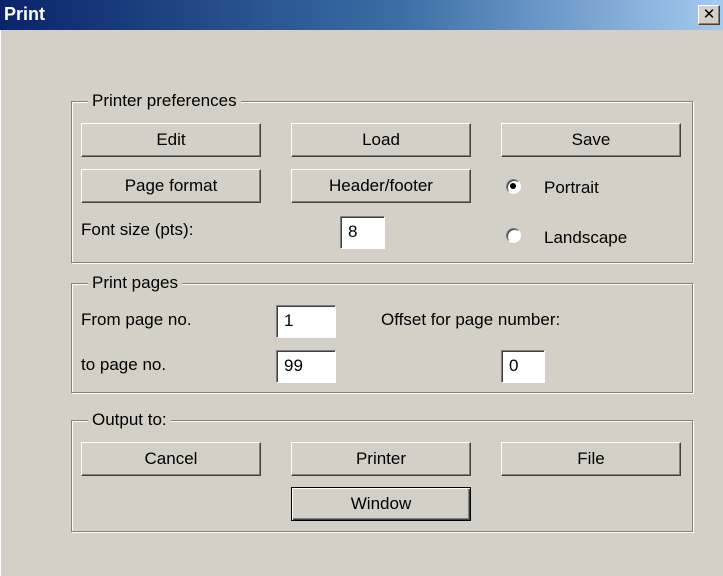 The width and height of the screenshot is (723, 576). What do you see at coordinates (362, 232) in the screenshot?
I see `font-size-input: 8` at bounding box center [362, 232].